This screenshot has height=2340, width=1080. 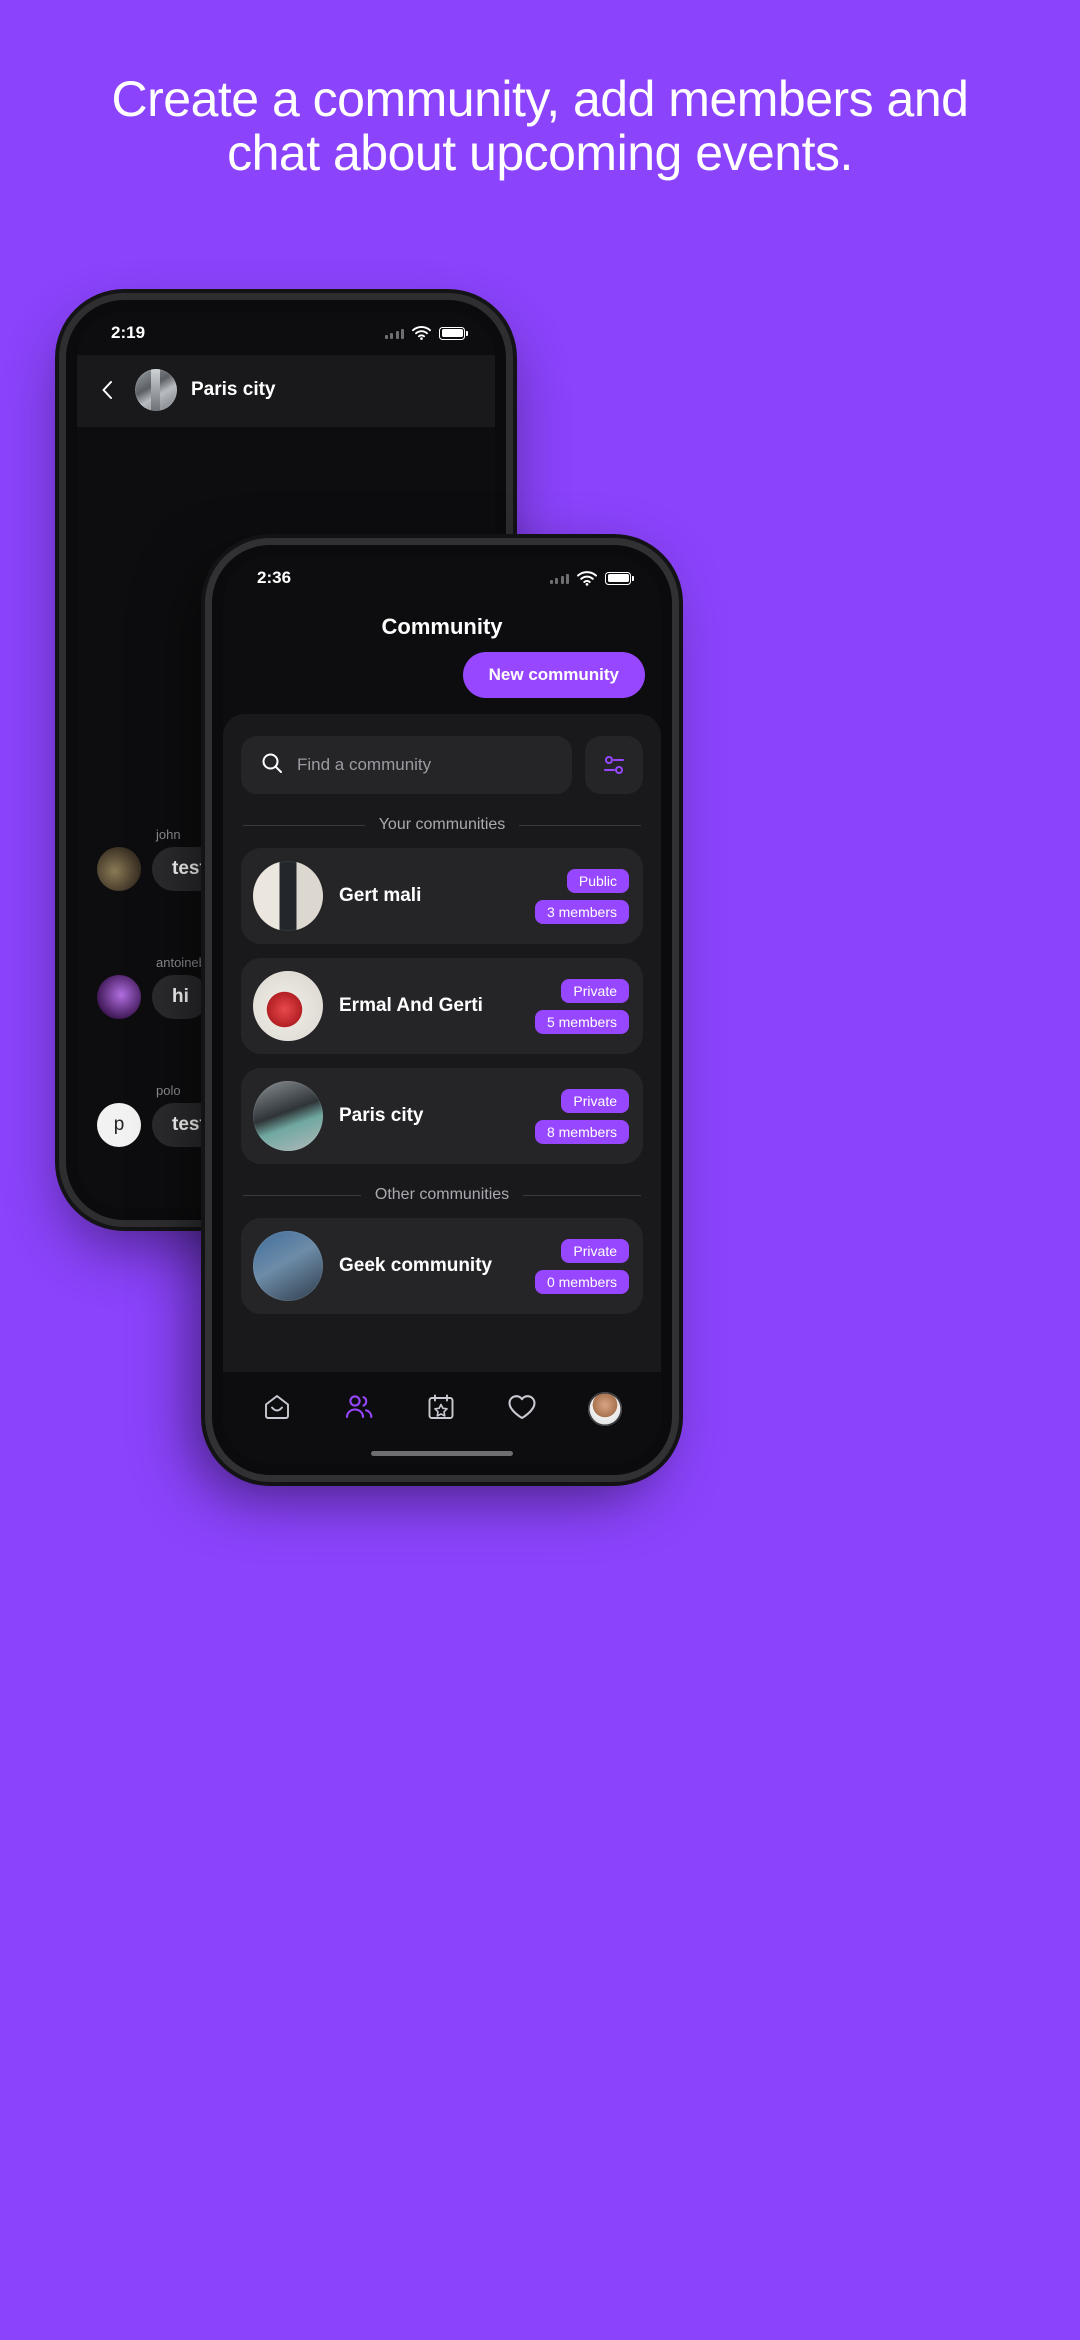 I want to click on search-input: Find a community, so click(x=406, y=765).